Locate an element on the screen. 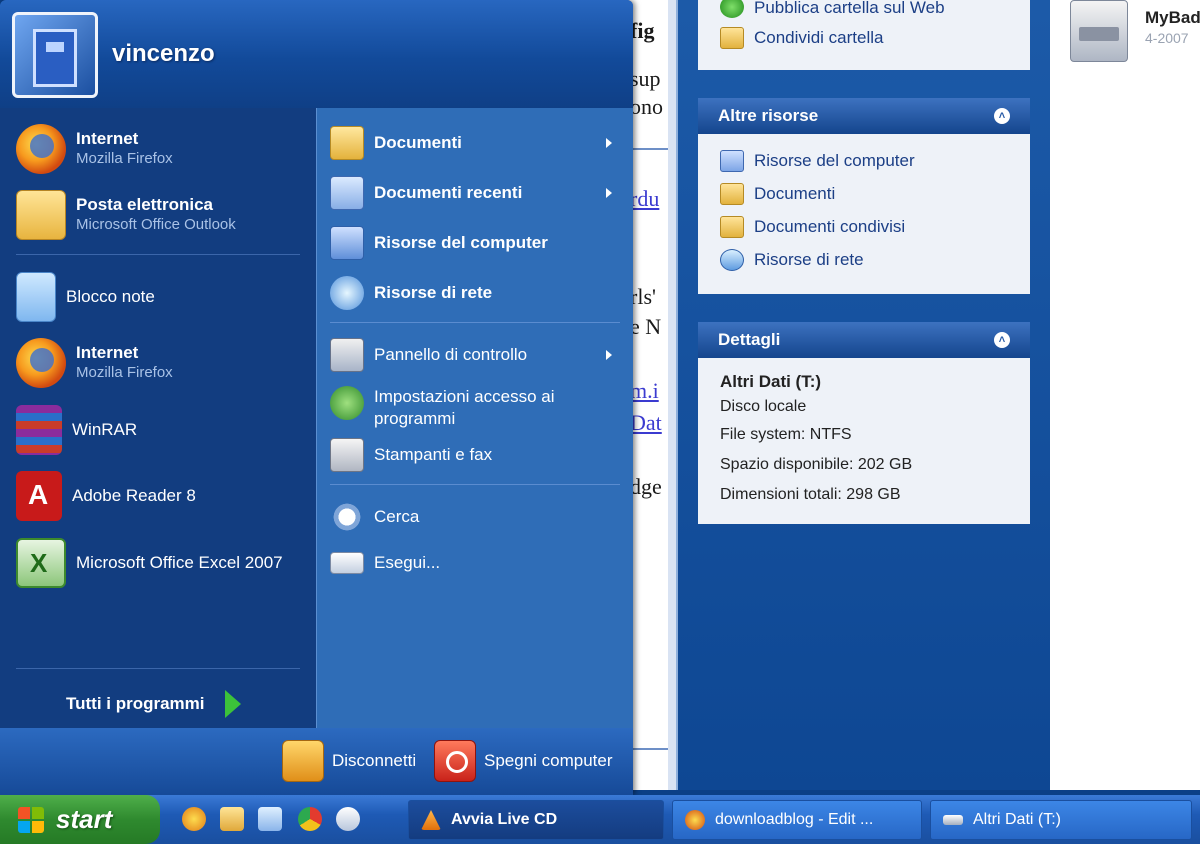 The image size is (1200, 844). user-avatar is located at coordinates (55, 55).